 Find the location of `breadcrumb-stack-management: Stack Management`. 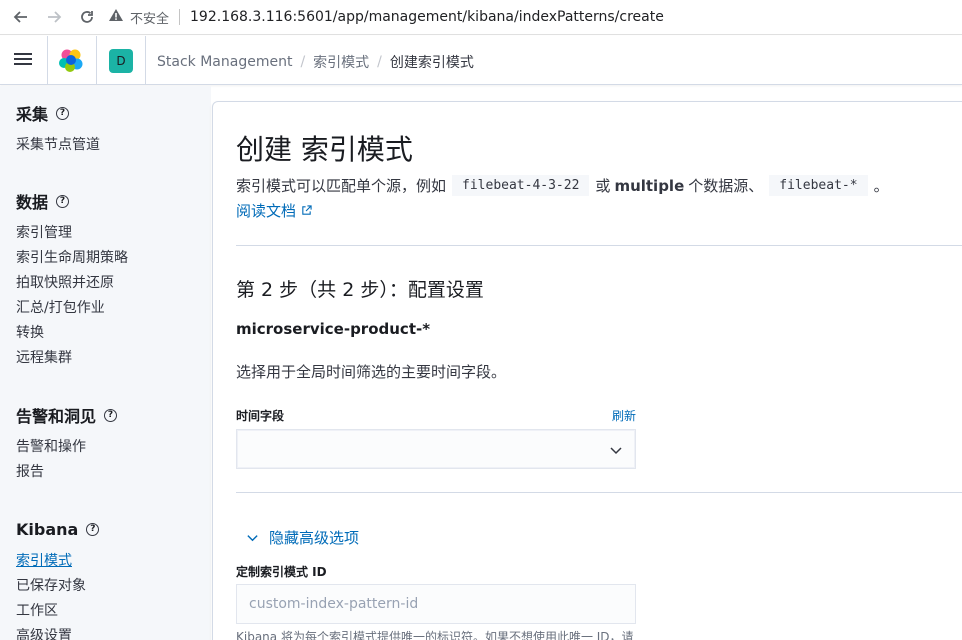

breadcrumb-stack-management: Stack Management is located at coordinates (224, 62).